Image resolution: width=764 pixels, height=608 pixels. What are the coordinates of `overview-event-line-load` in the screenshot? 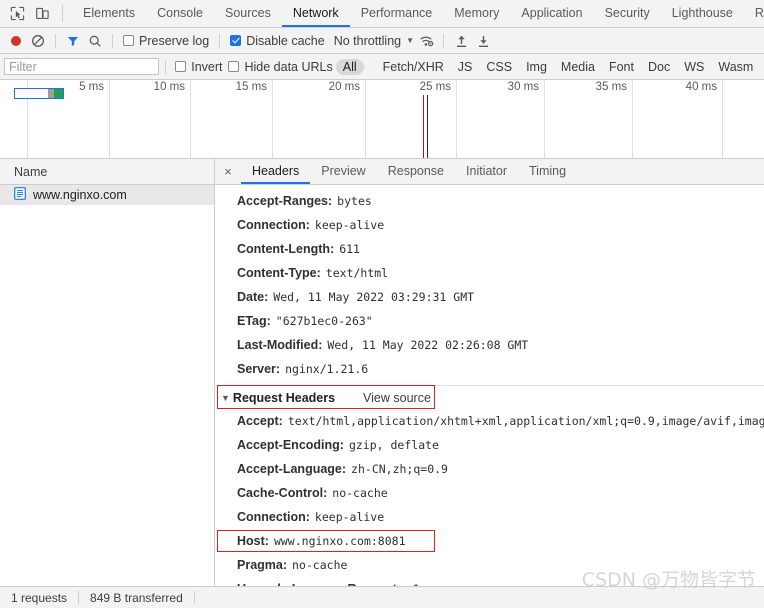 It's located at (427, 126).